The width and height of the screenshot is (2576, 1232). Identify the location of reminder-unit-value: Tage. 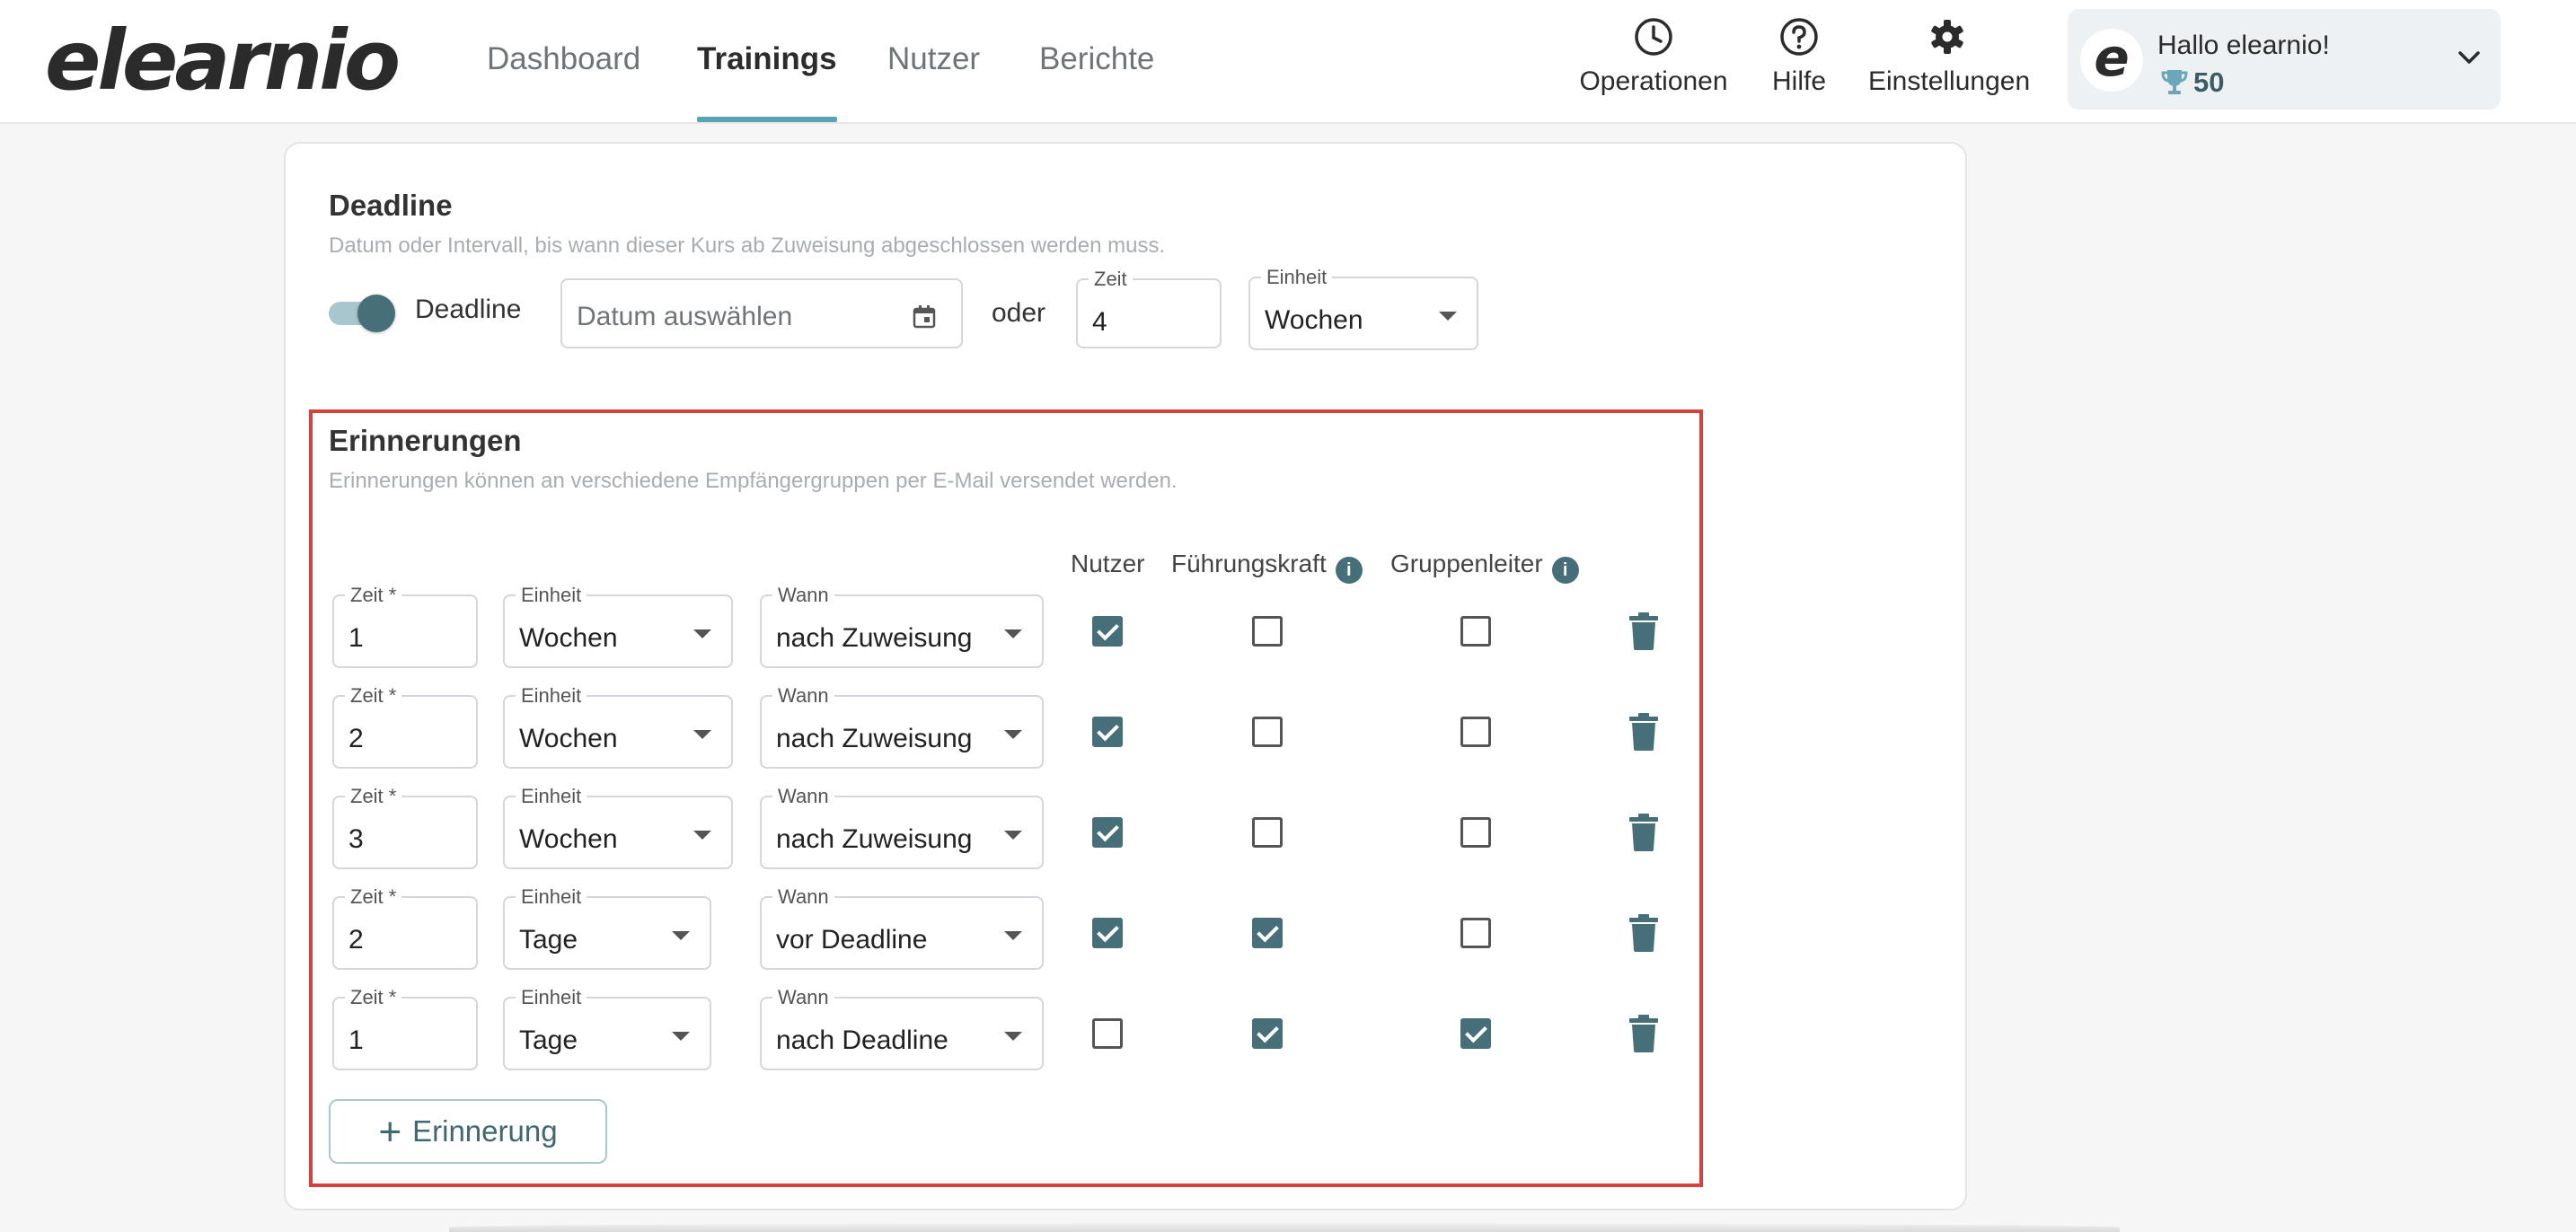
(548, 940).